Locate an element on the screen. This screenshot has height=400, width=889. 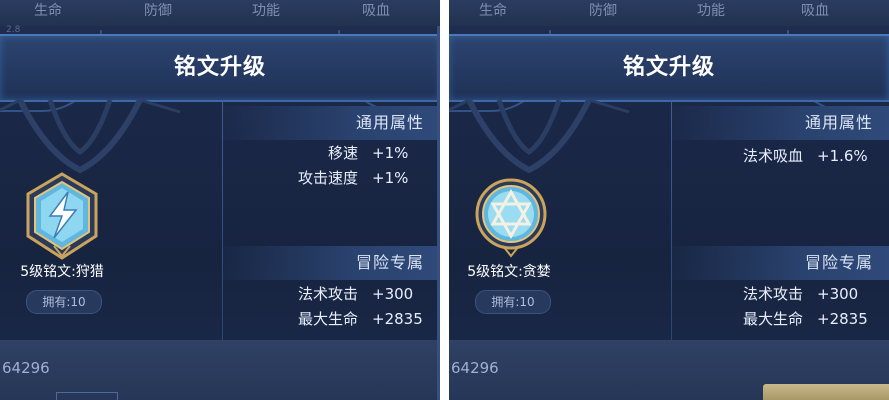
attr-name: 攻击速度 is located at coordinates (327, 178).